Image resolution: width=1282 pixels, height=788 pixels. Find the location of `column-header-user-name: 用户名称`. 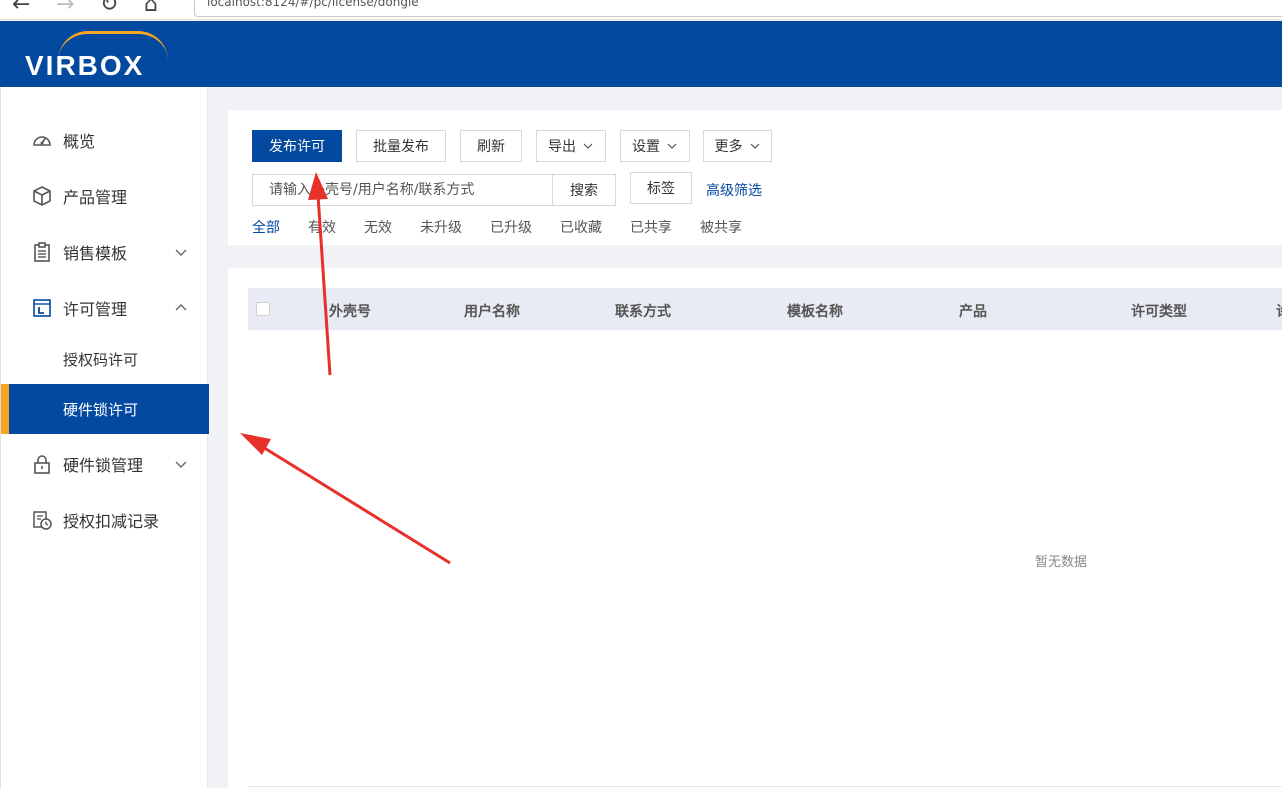

column-header-user-name: 用户名称 is located at coordinates (492, 311).